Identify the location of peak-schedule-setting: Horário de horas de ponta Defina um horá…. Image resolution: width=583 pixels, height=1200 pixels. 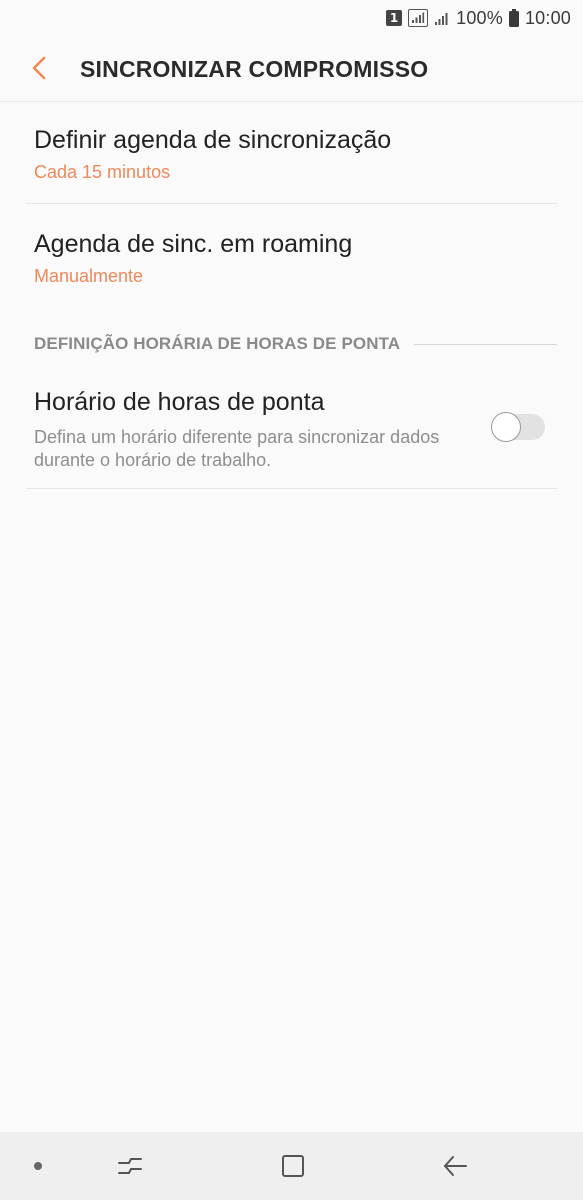
(291, 420).